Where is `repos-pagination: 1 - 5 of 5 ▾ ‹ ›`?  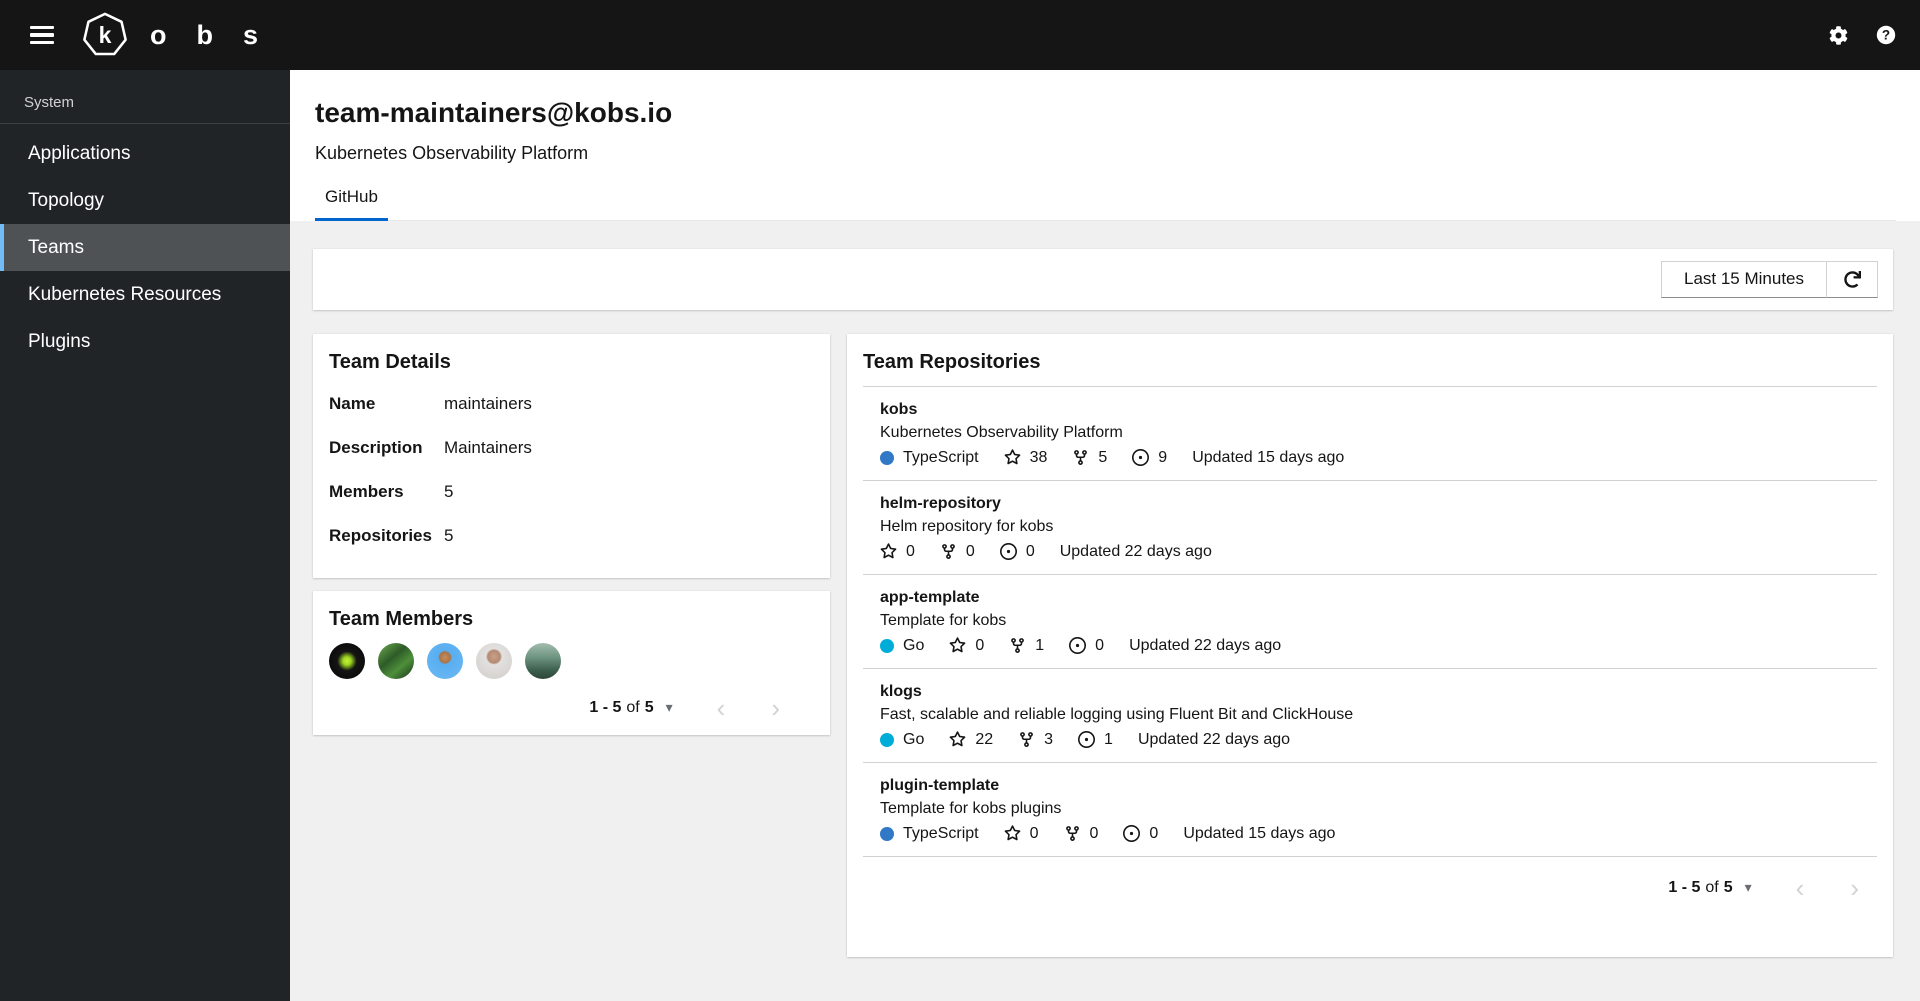
repos-pagination: 1 - 5 of 5 ▾ ‹ › is located at coordinates (1370, 908).